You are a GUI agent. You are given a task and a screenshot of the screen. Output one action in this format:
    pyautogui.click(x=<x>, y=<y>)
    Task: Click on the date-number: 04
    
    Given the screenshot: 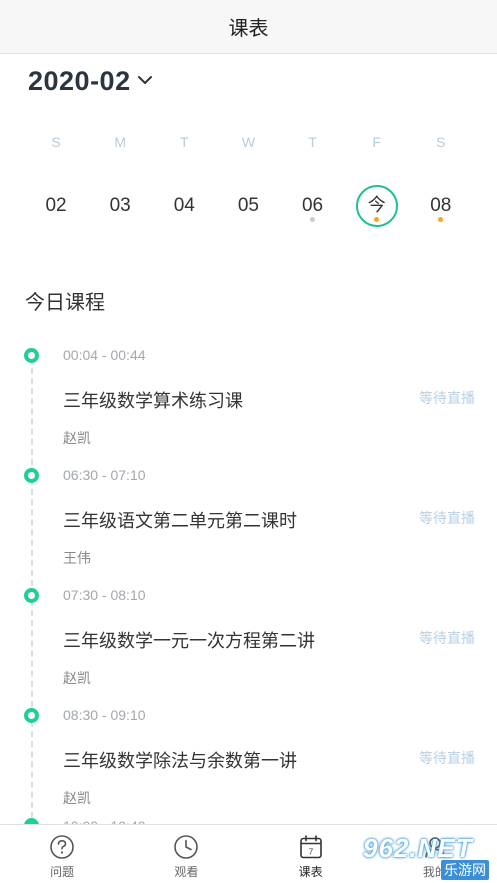 What is the action you would take?
    pyautogui.click(x=184, y=205)
    